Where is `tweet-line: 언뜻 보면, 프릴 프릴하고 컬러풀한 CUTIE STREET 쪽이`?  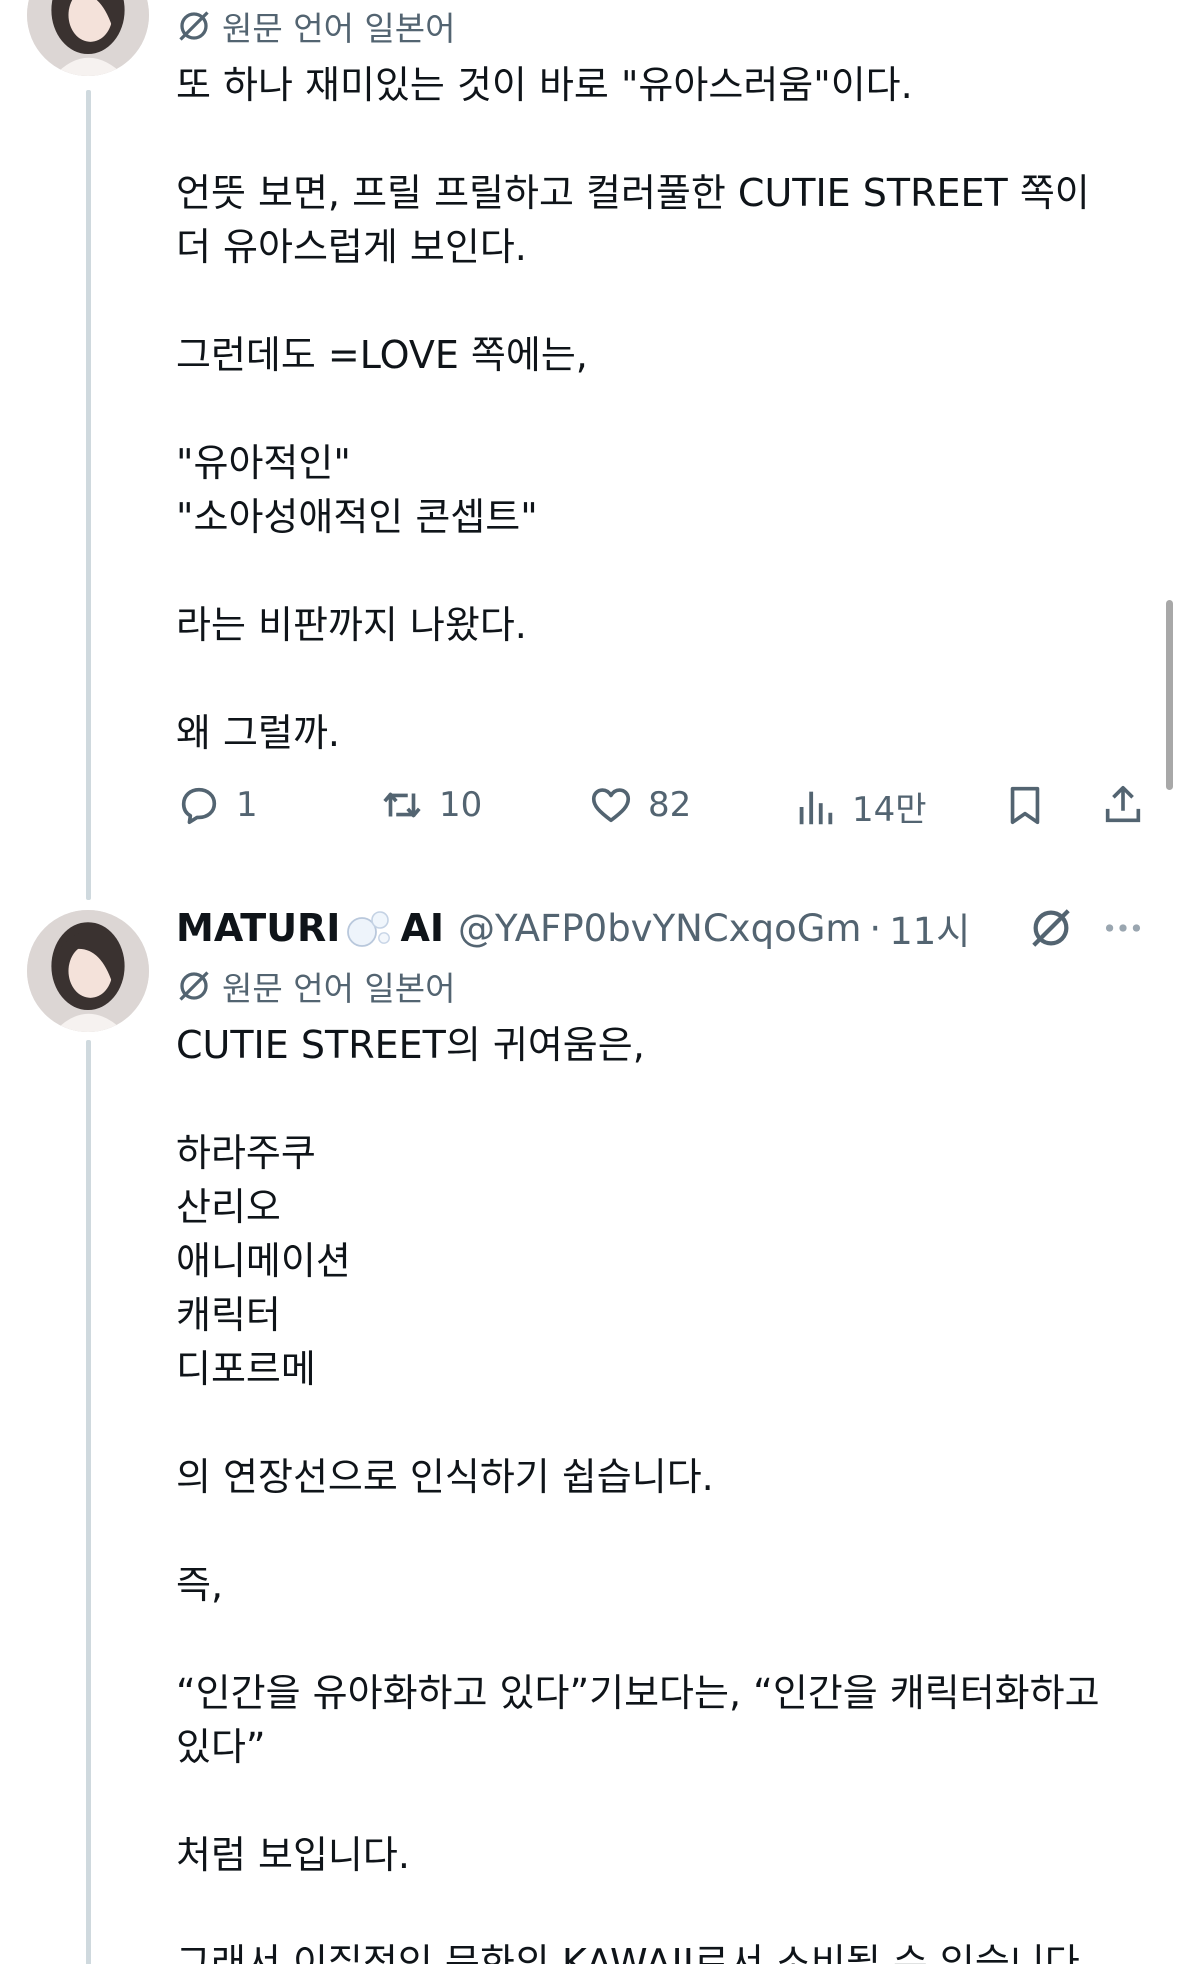
tweet-line: 언뜻 보면, 프릴 프릴하고 컬러풀한 CUTIE STREET 쪽이 is located at coordinates (633, 193).